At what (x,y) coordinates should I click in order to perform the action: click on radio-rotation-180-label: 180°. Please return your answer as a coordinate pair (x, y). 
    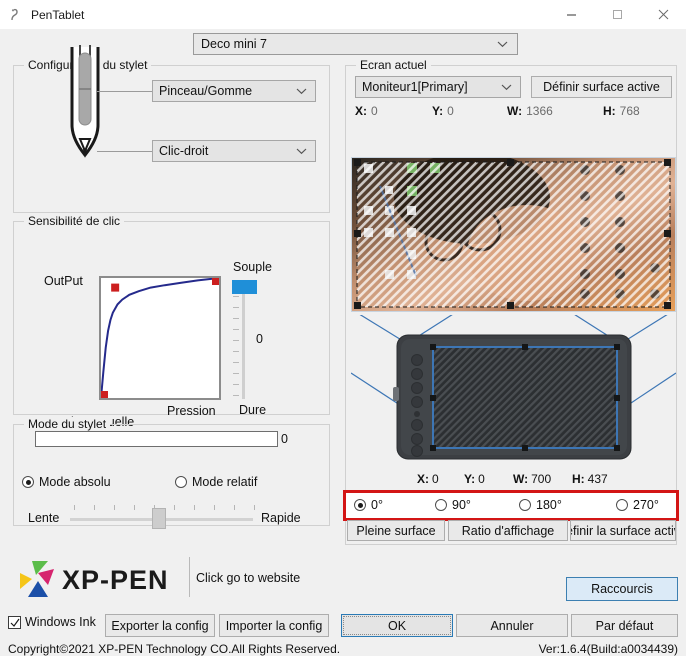
    Looking at the image, I should click on (549, 505).